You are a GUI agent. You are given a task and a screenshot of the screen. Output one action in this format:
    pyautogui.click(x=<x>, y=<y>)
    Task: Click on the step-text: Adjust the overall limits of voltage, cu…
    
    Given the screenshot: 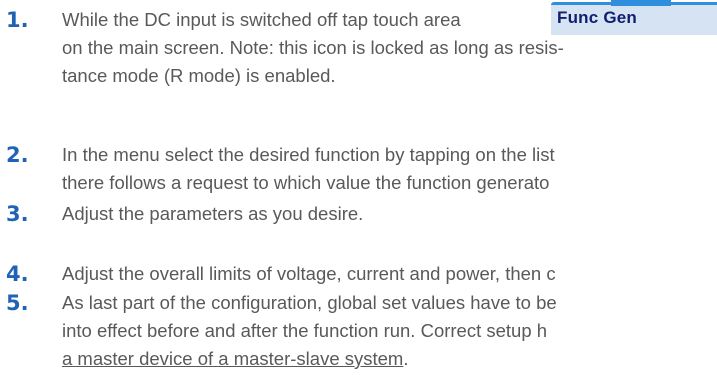 What is the action you would take?
    pyautogui.click(x=389, y=274)
    